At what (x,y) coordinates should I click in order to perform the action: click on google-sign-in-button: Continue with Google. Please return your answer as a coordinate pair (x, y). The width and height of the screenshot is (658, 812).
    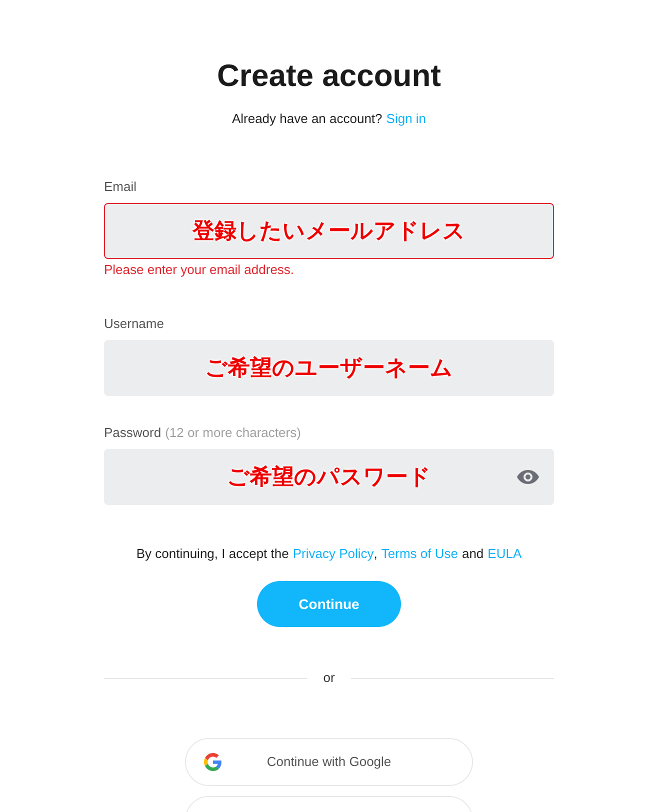
    Looking at the image, I should click on (329, 762).